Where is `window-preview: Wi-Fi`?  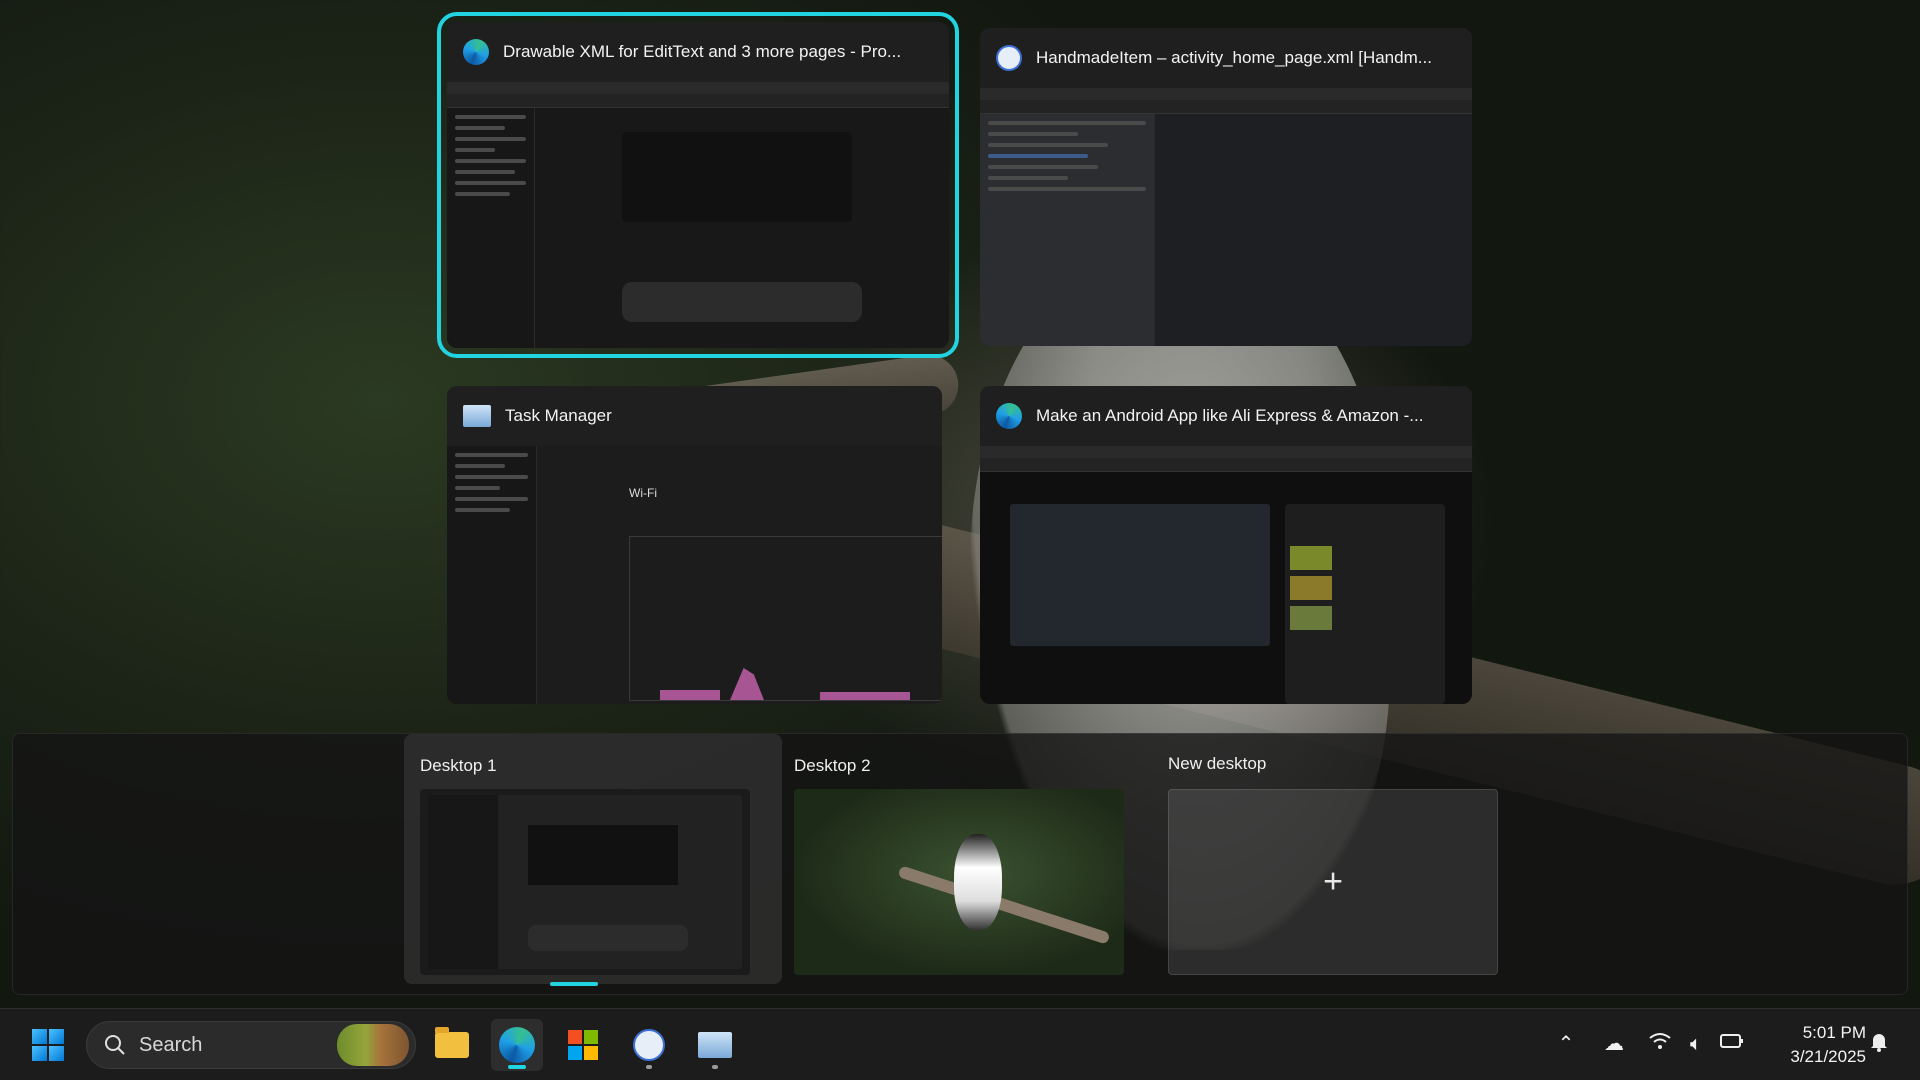 window-preview: Wi-Fi is located at coordinates (694, 575).